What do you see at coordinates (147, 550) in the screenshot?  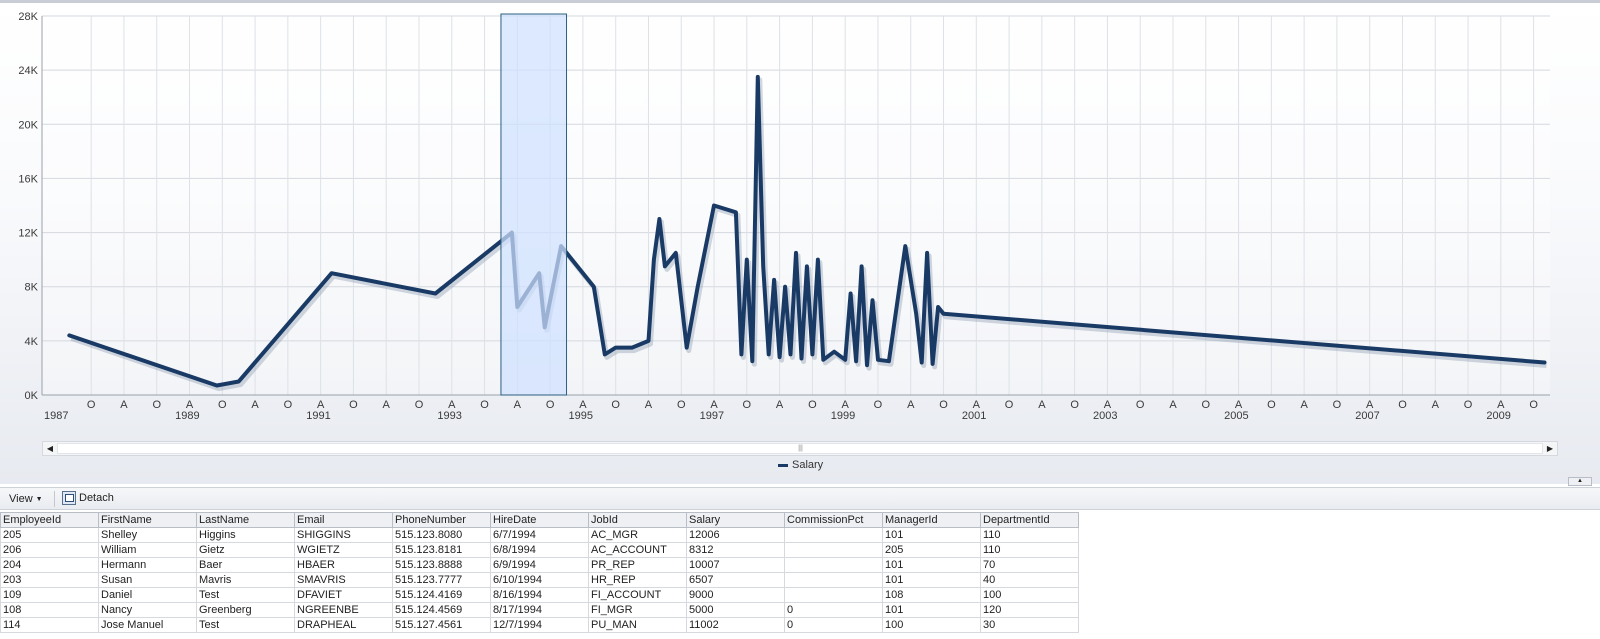 I see `table-cell: William` at bounding box center [147, 550].